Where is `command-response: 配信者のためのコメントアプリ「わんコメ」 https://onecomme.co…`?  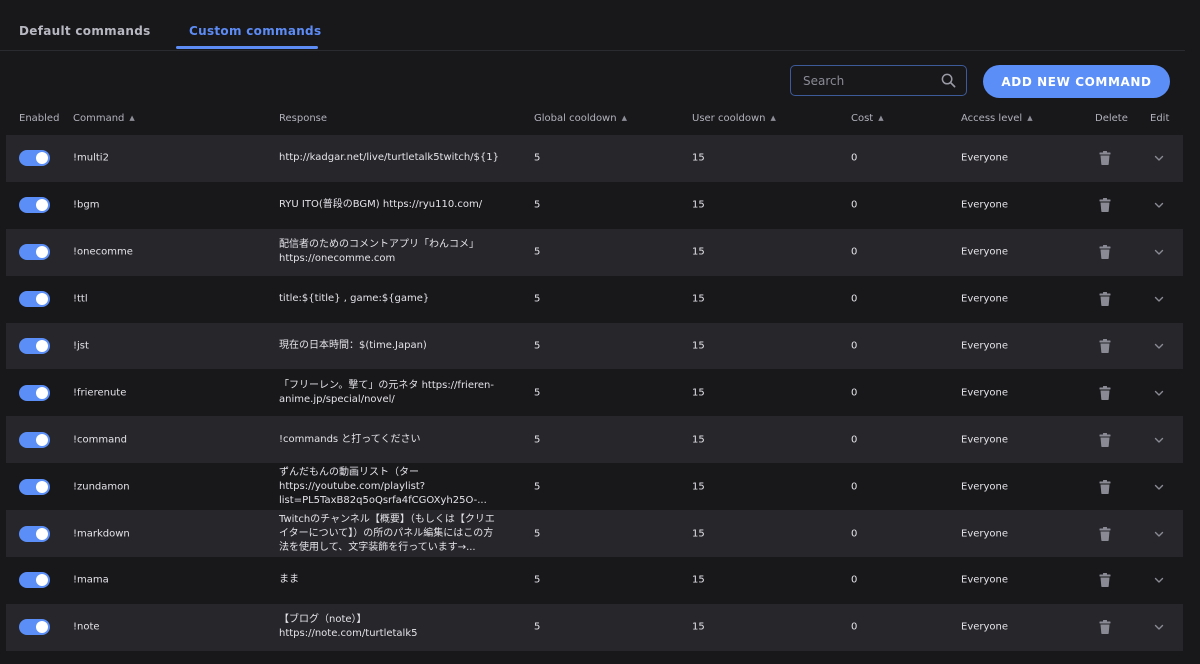 command-response: 配信者のためのコメントアプリ「わんコメ」 https://onecomme.co… is located at coordinates (379, 252).